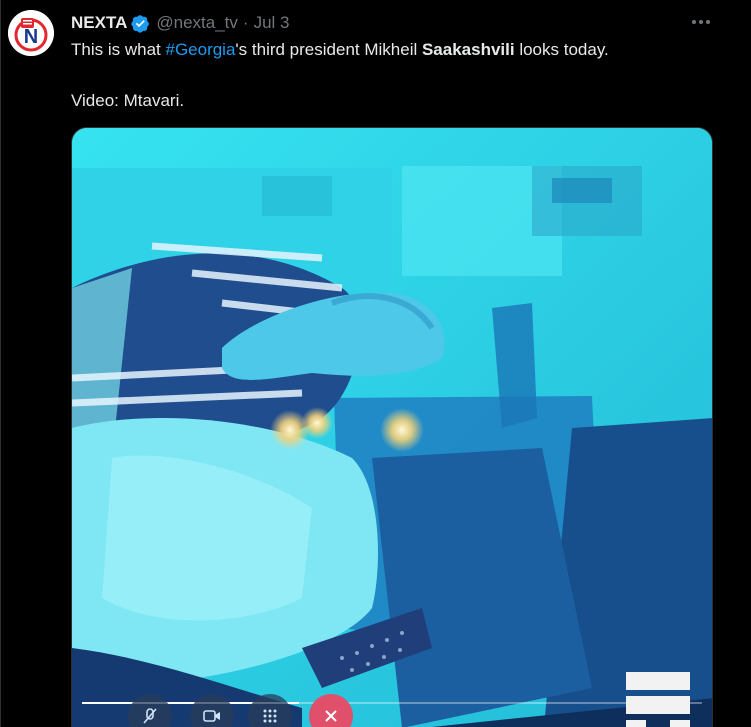 The width and height of the screenshot is (751, 727). I want to click on display-name: NEXTA, so click(99, 23).